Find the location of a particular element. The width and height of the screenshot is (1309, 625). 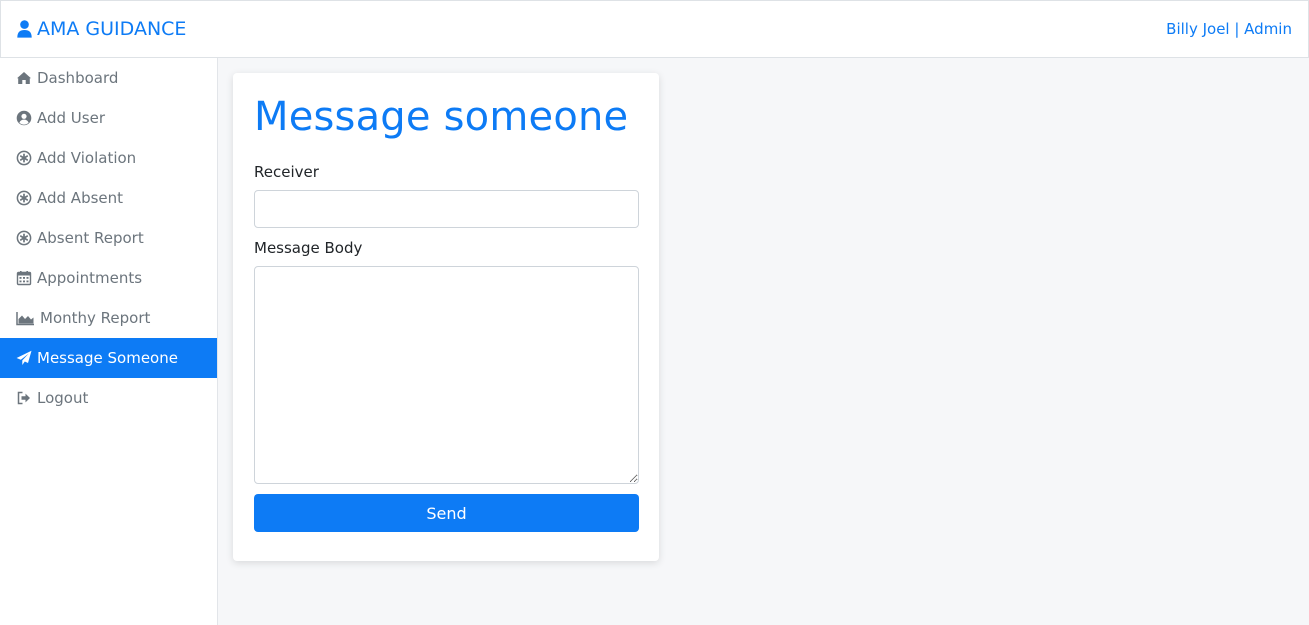

sidebar-item-label: Monthy Report is located at coordinates (95, 318).